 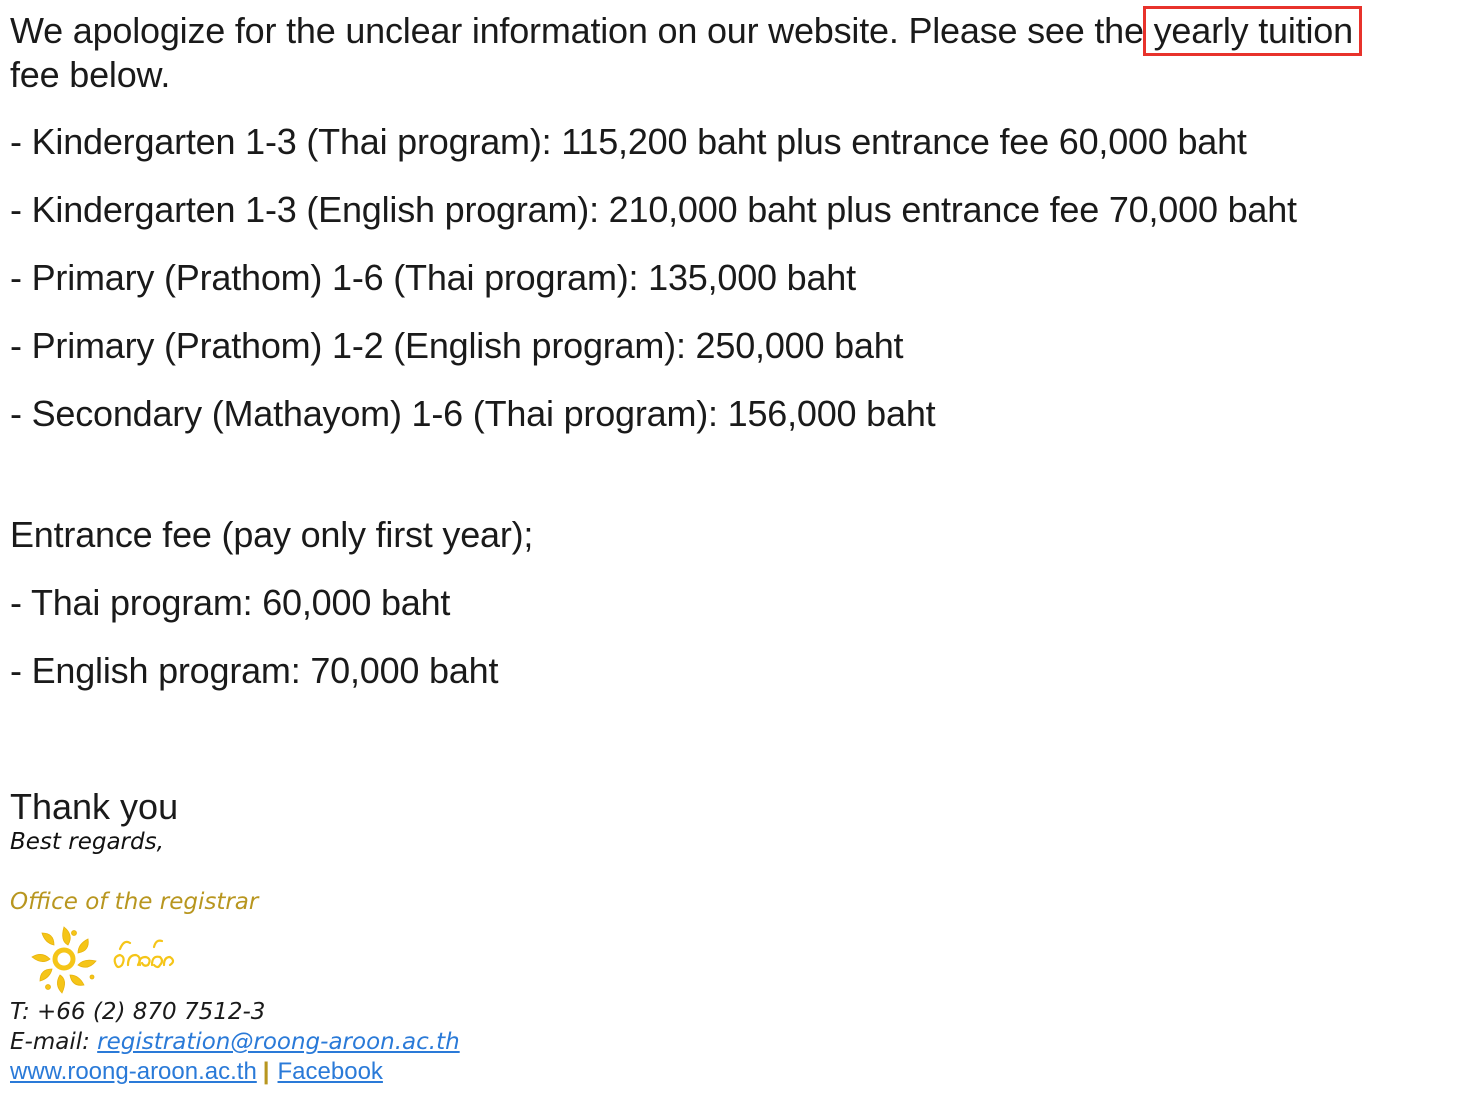 What do you see at coordinates (138, 1012) in the screenshot?
I see `phone-line: T: +66 (2) 870 7512-3` at bounding box center [138, 1012].